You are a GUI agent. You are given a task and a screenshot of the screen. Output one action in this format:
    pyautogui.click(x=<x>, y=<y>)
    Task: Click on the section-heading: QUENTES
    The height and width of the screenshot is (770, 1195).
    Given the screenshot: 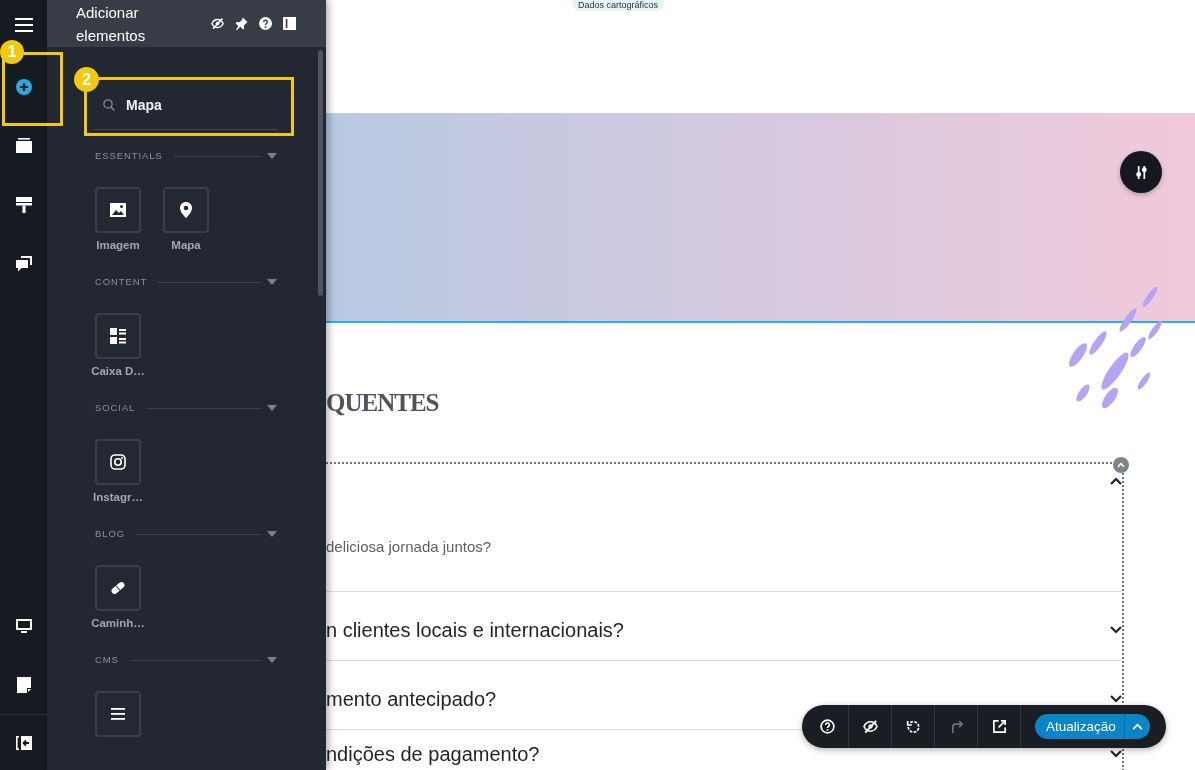 What is the action you would take?
    pyautogui.click(x=383, y=403)
    